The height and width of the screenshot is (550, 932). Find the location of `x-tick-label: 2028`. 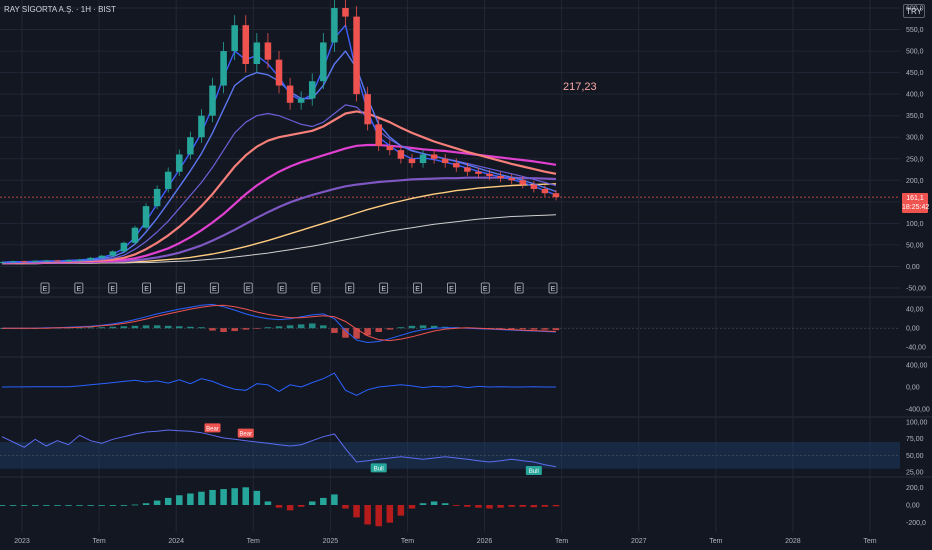

x-tick-label: 2028 is located at coordinates (793, 541).